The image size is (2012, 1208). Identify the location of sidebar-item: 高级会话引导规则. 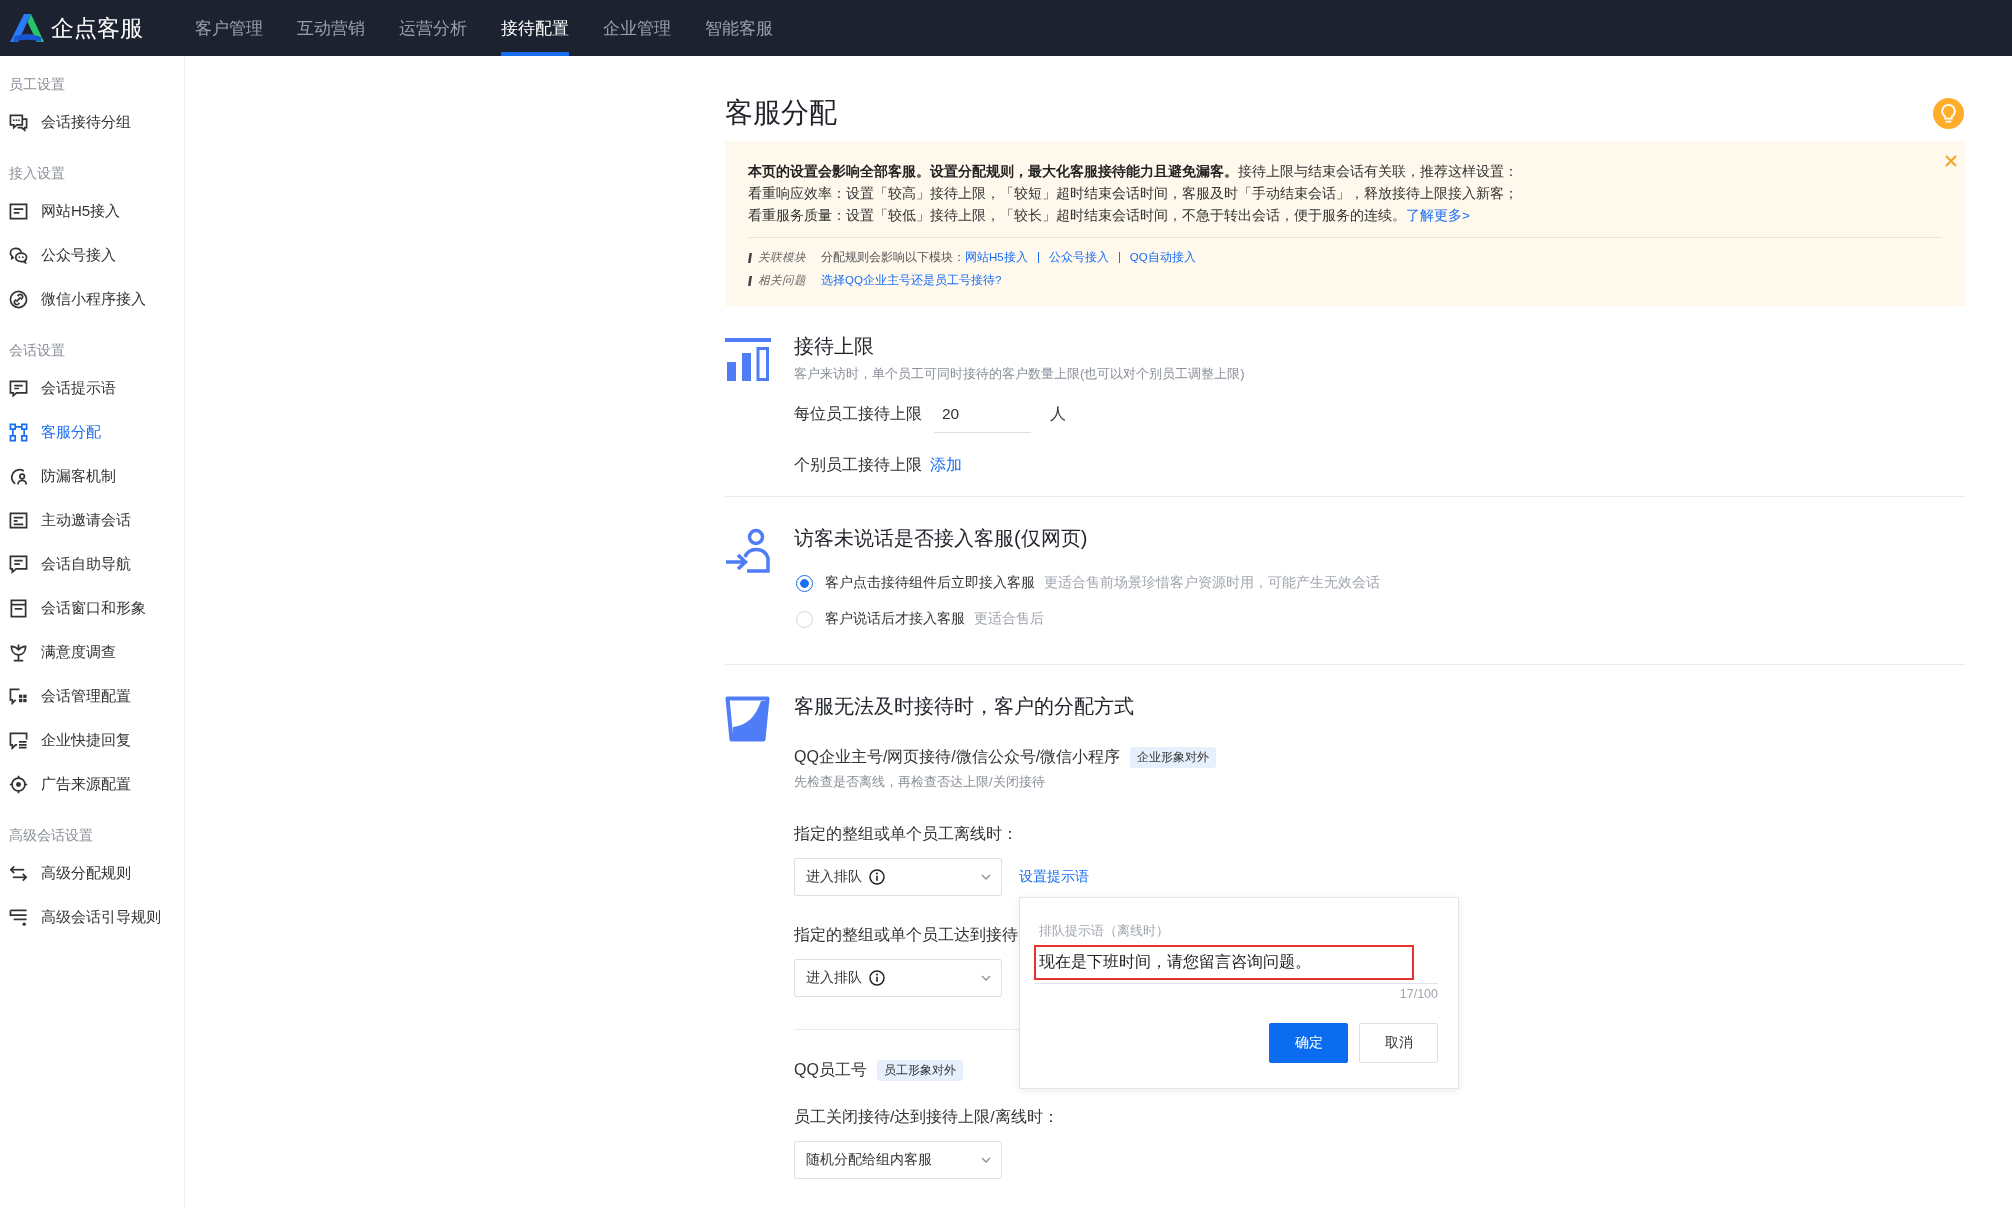
(92, 917).